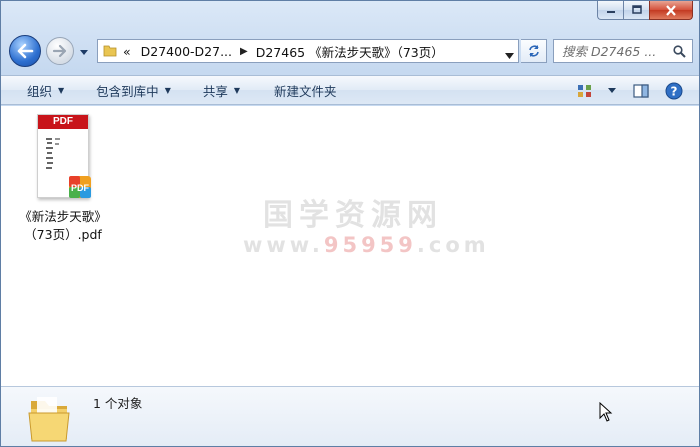  Describe the element at coordinates (597, 91) in the screenshot. I see `change-view-button` at that location.